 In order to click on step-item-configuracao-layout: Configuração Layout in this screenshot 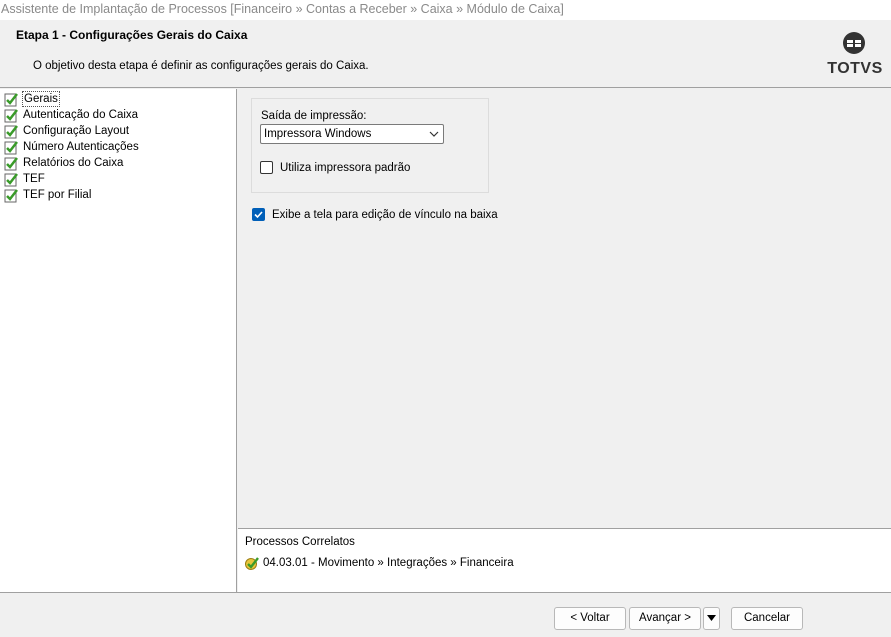, I will do `click(66, 131)`.